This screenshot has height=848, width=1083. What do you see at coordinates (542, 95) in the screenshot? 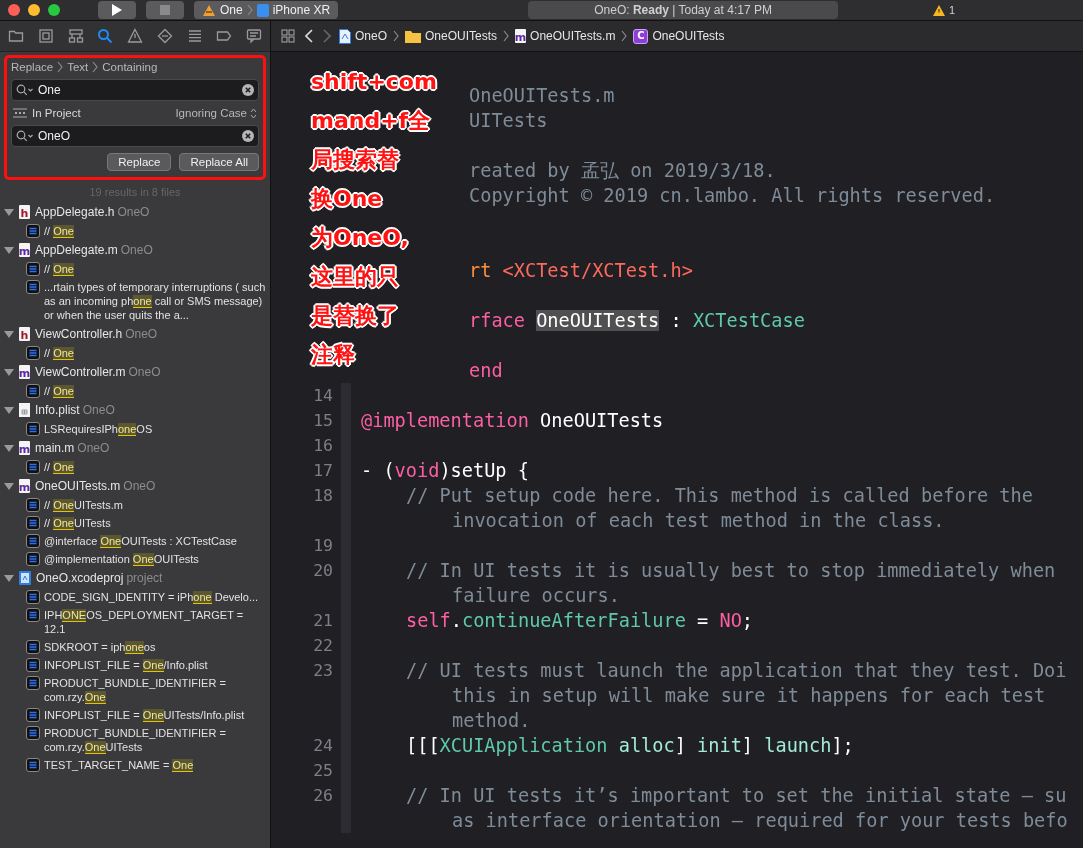
I see `code-line: OneOUITests.m` at bounding box center [542, 95].